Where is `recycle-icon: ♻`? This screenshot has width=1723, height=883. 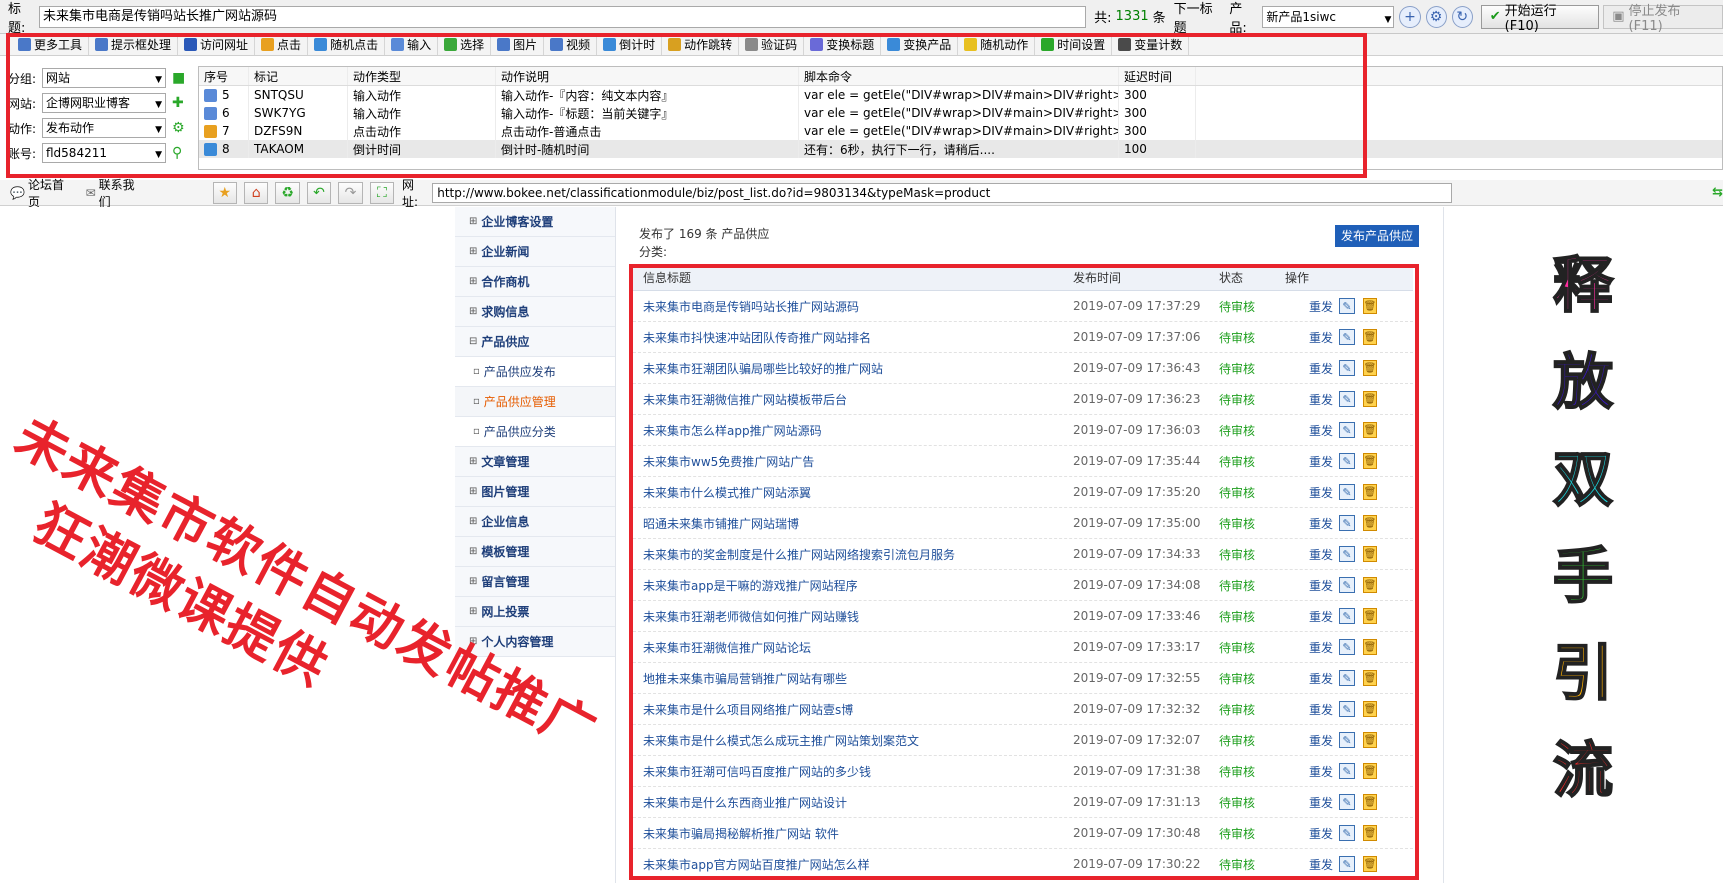
recycle-icon: ♻ is located at coordinates (287, 192).